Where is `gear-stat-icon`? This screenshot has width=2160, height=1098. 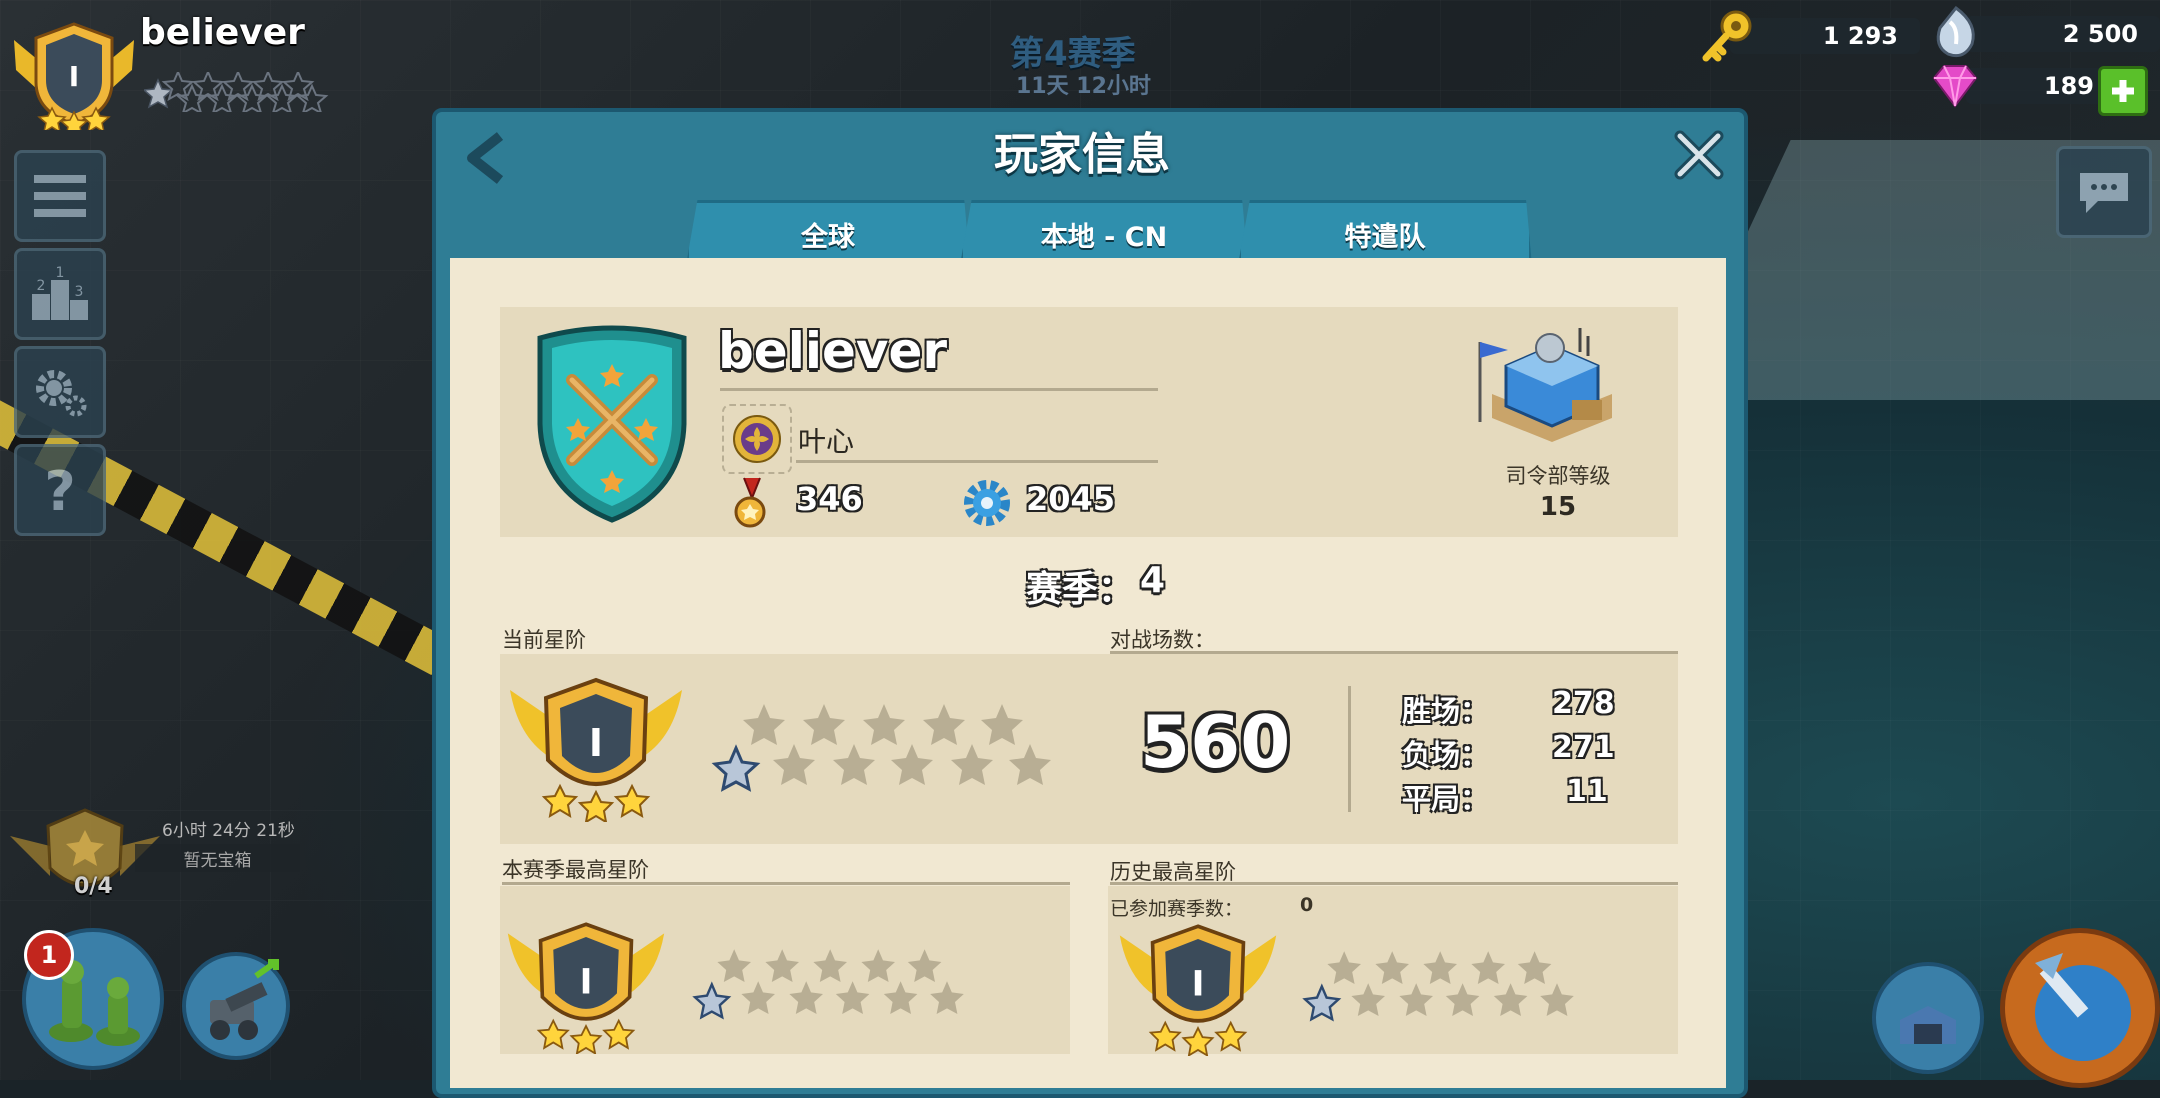 gear-stat-icon is located at coordinates (987, 505).